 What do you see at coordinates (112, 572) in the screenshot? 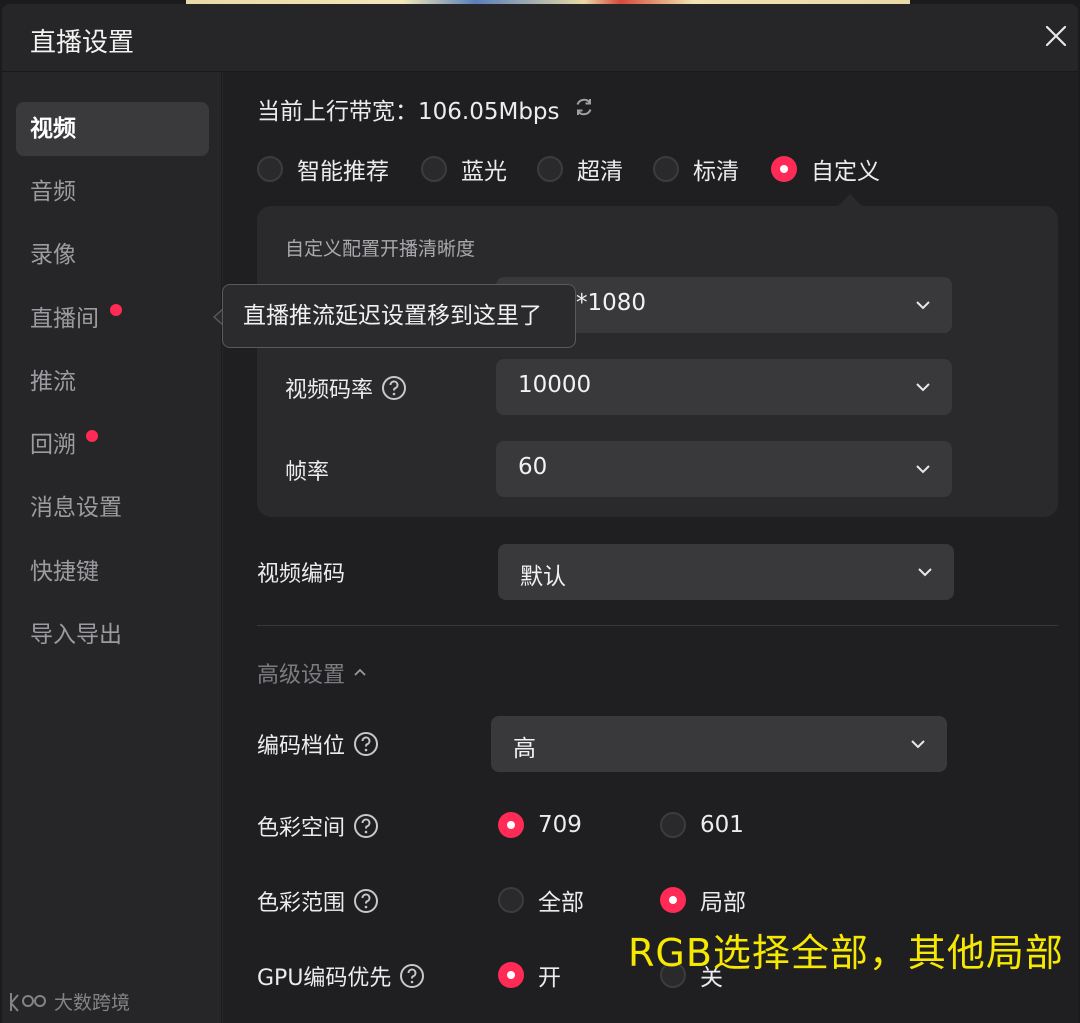
I see `sidebar-item-shortcuts: 快捷键` at bounding box center [112, 572].